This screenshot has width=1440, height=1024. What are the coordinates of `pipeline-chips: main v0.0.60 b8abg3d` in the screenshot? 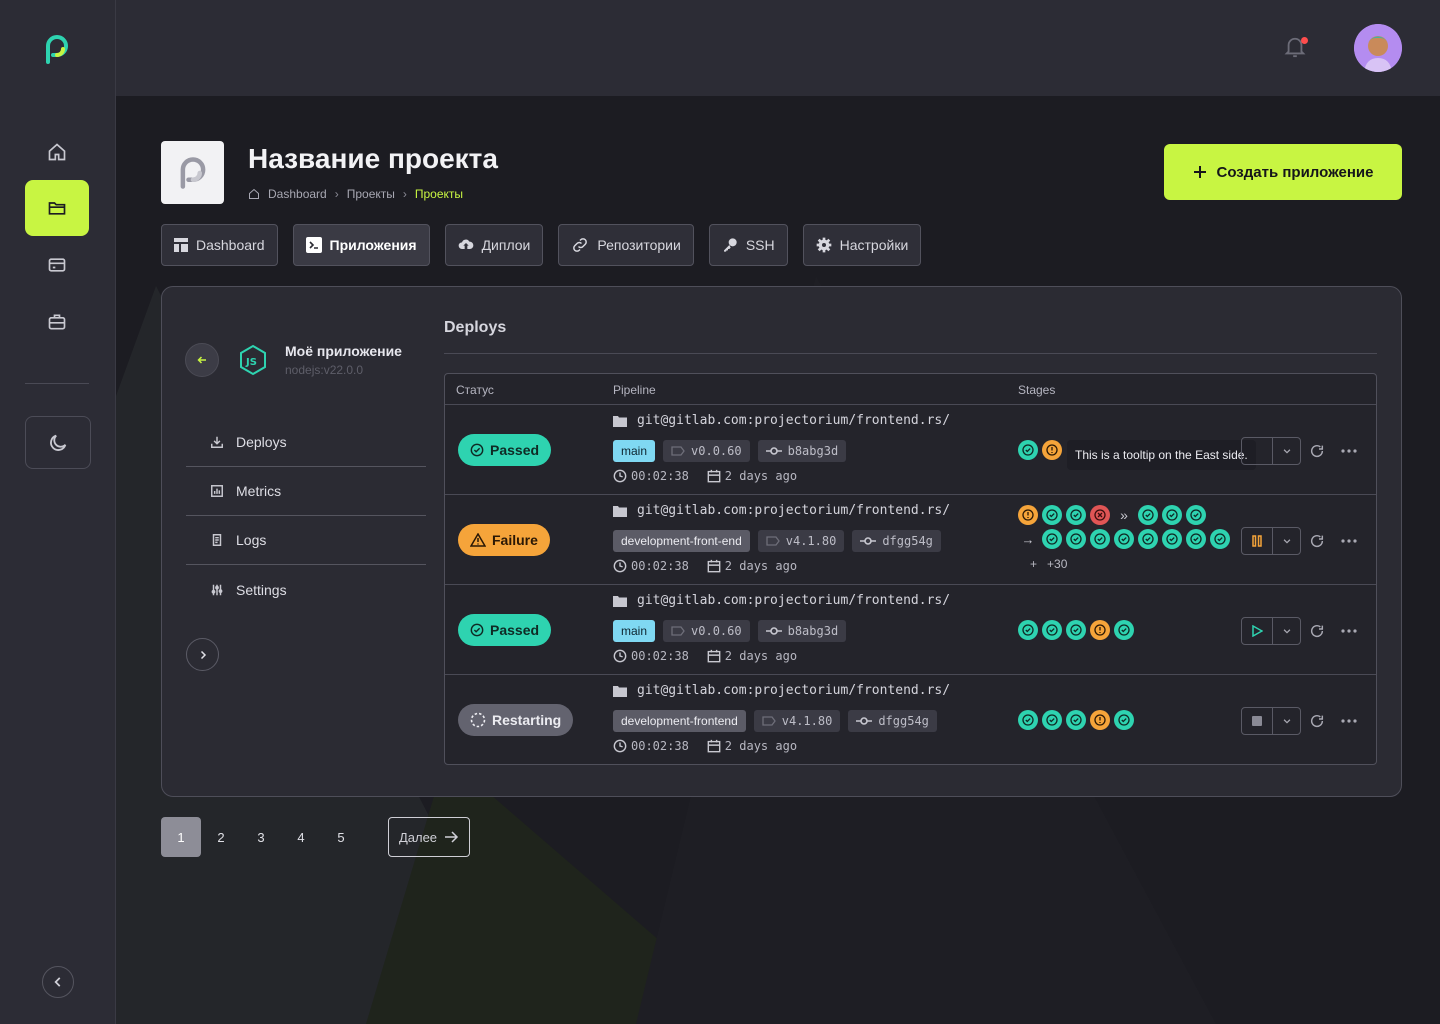 It's located at (730, 451).